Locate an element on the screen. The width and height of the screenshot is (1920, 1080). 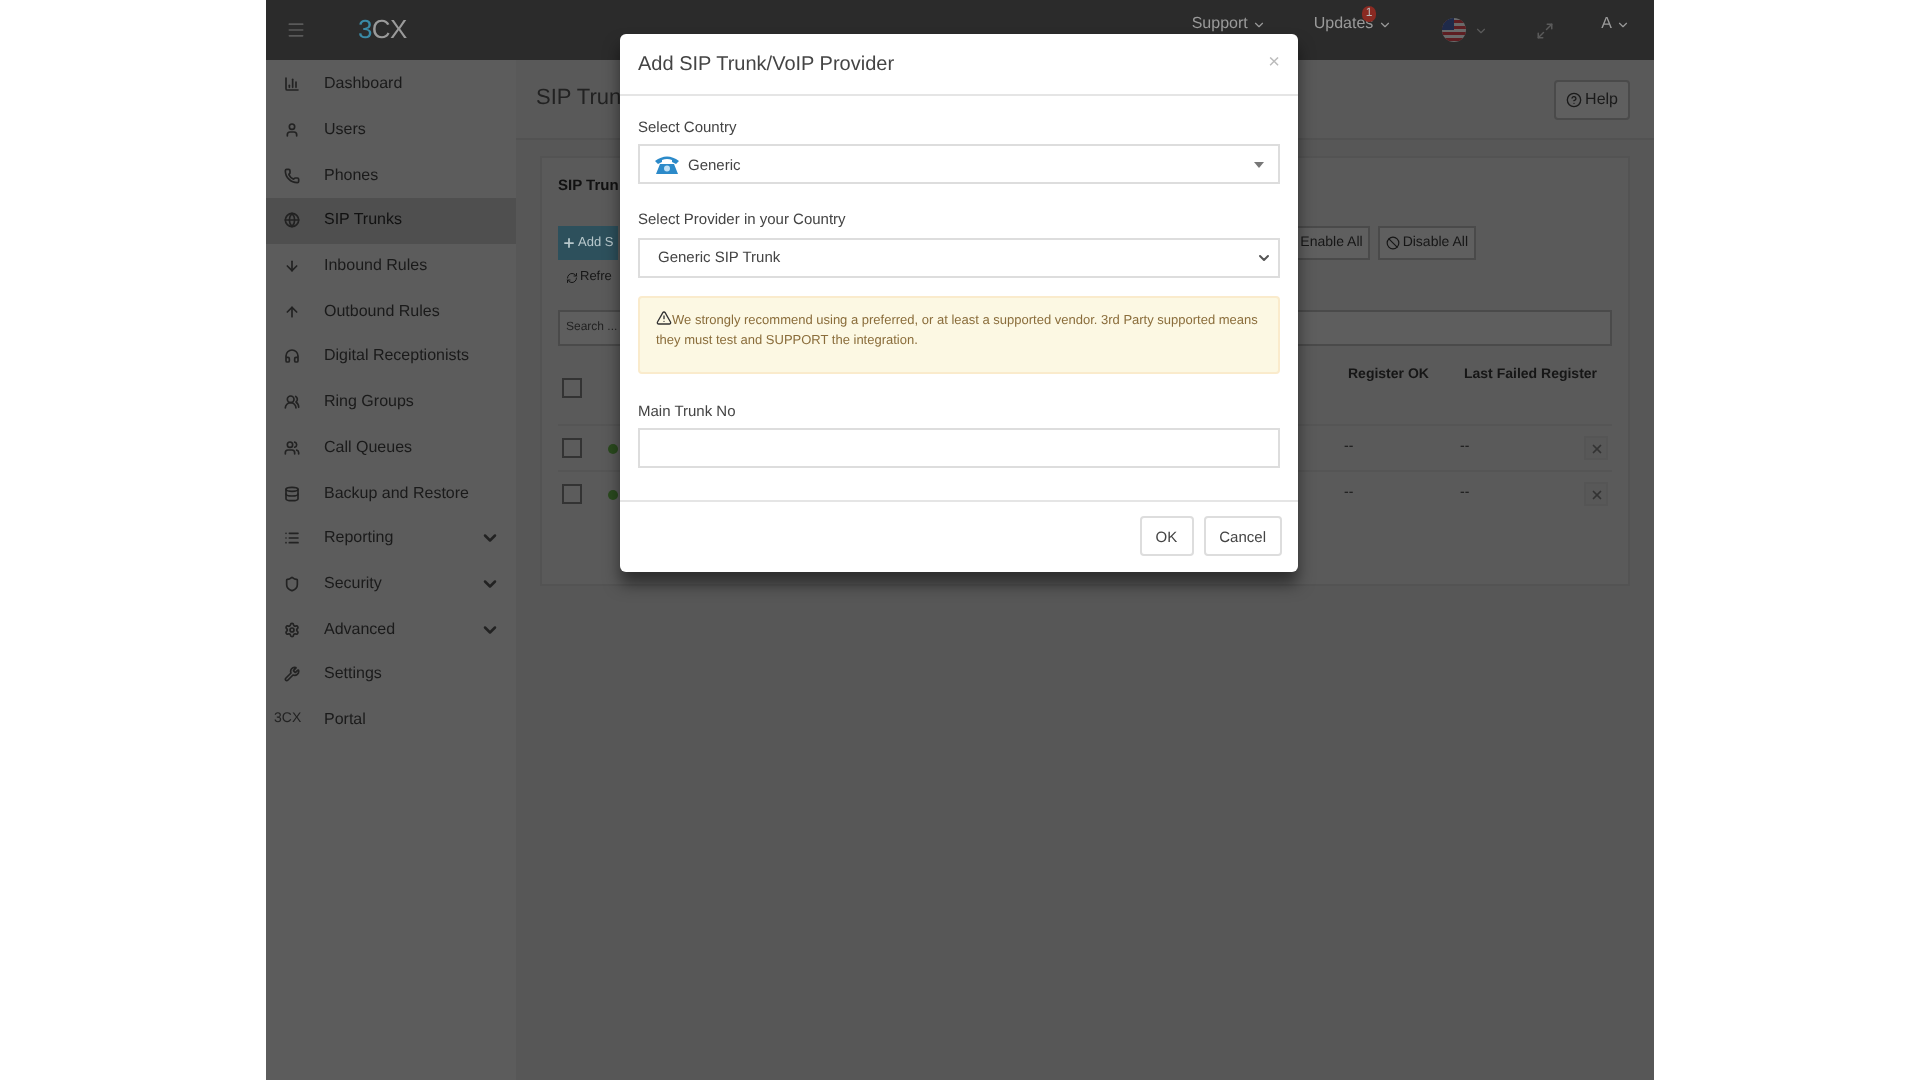
sidebar-label: Call Queues is located at coordinates (368, 447).